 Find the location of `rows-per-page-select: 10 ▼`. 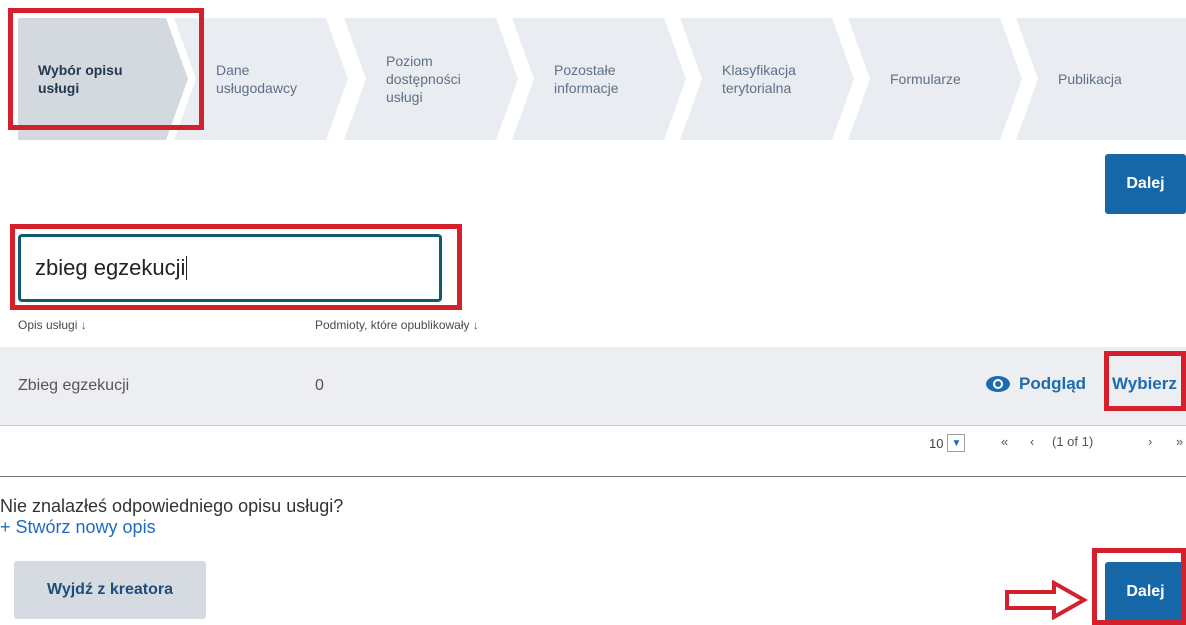

rows-per-page-select: 10 ▼ is located at coordinates (947, 443).